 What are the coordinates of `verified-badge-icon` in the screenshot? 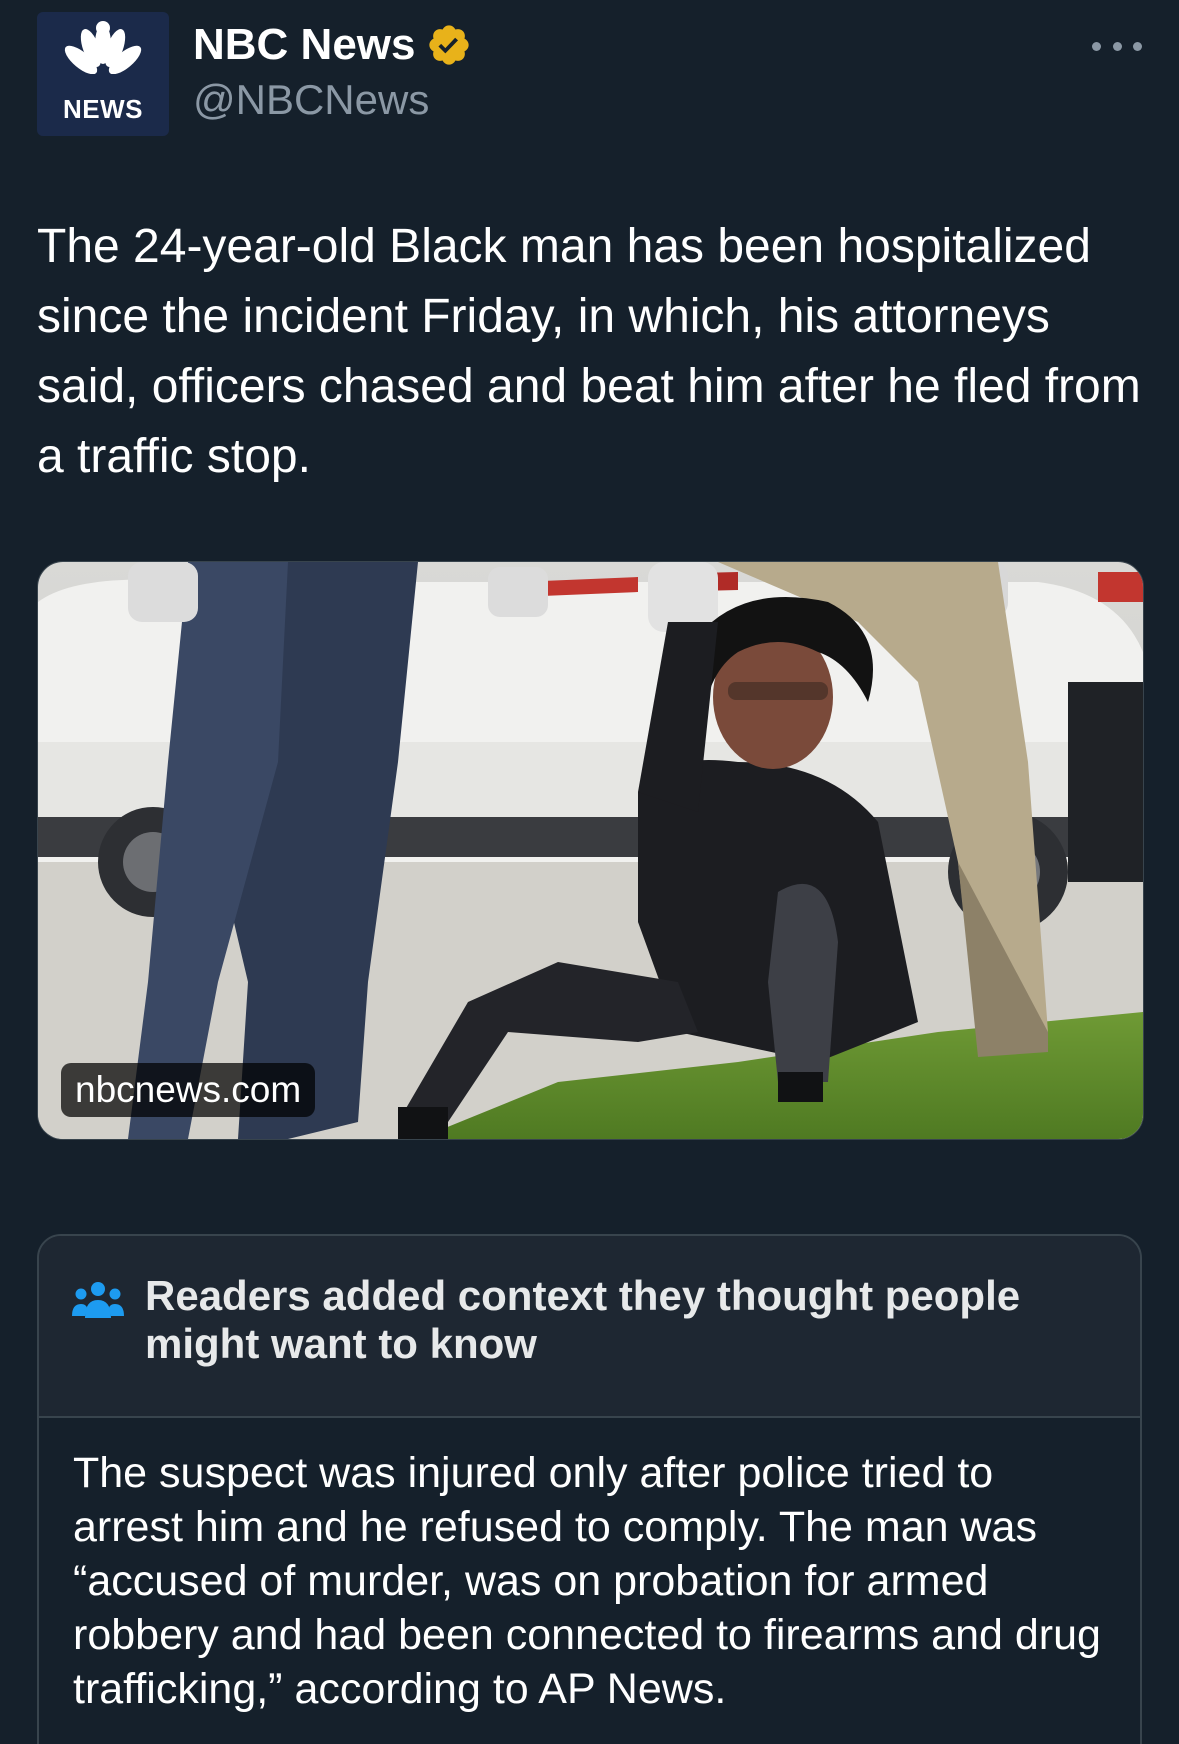 It's located at (448, 45).